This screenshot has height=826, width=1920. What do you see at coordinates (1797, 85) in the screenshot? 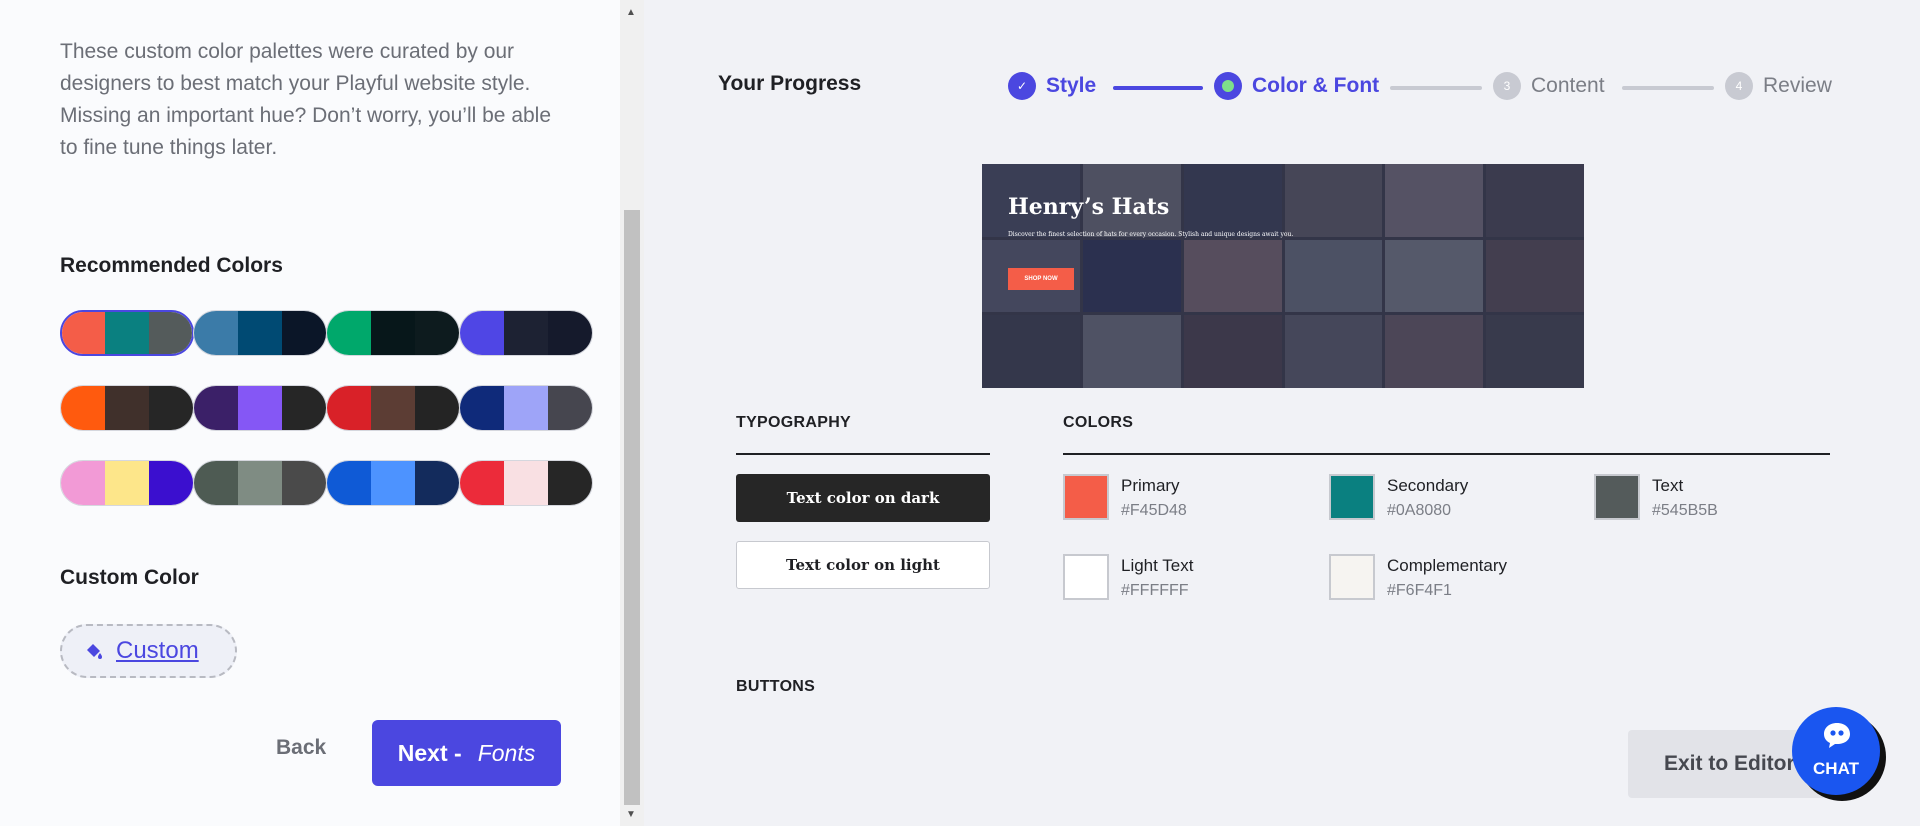
I see `step-review-label: Review` at bounding box center [1797, 85].